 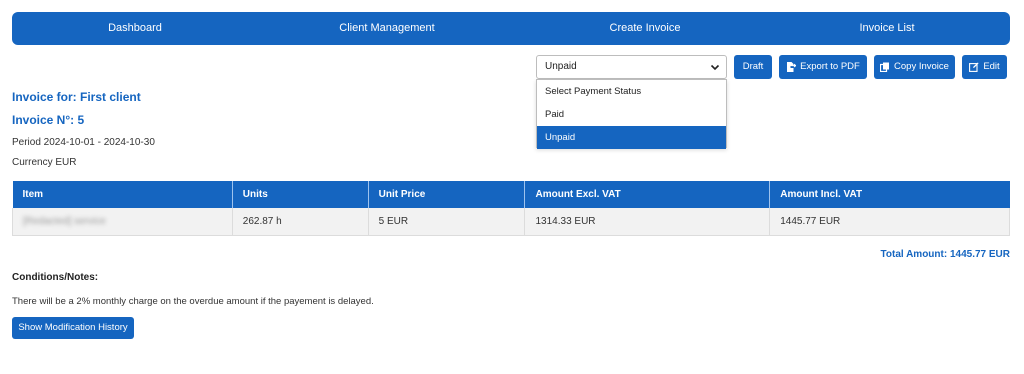 I want to click on col-header-item: Item, so click(x=122, y=194).